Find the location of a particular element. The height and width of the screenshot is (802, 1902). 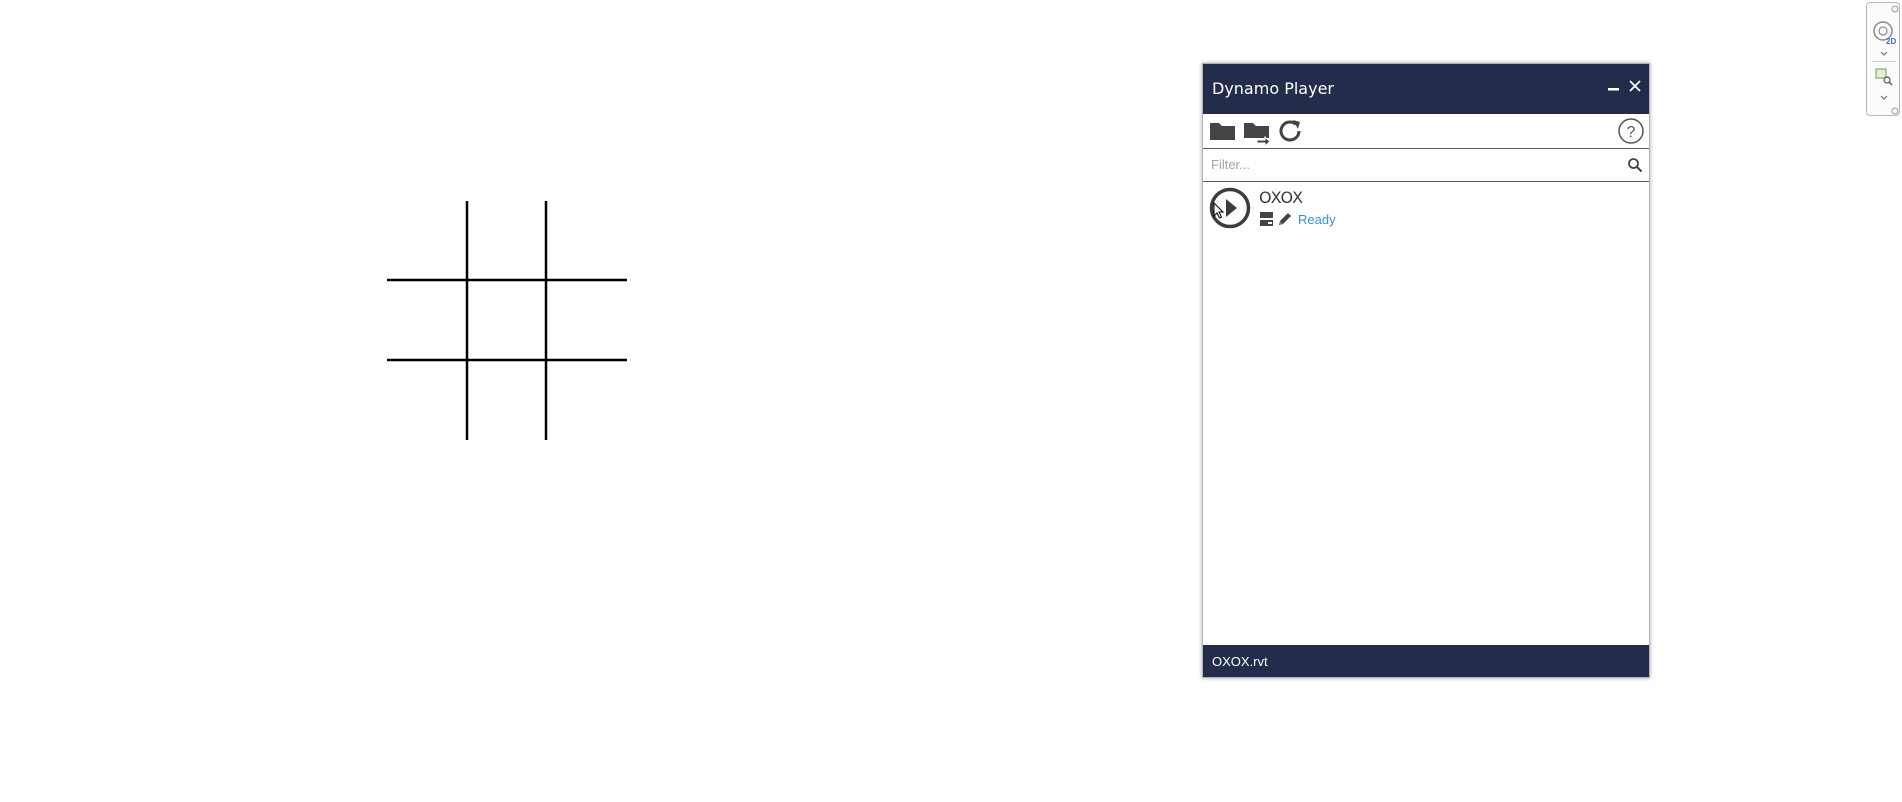

mouse-cursor-icon is located at coordinates (1219, 210).